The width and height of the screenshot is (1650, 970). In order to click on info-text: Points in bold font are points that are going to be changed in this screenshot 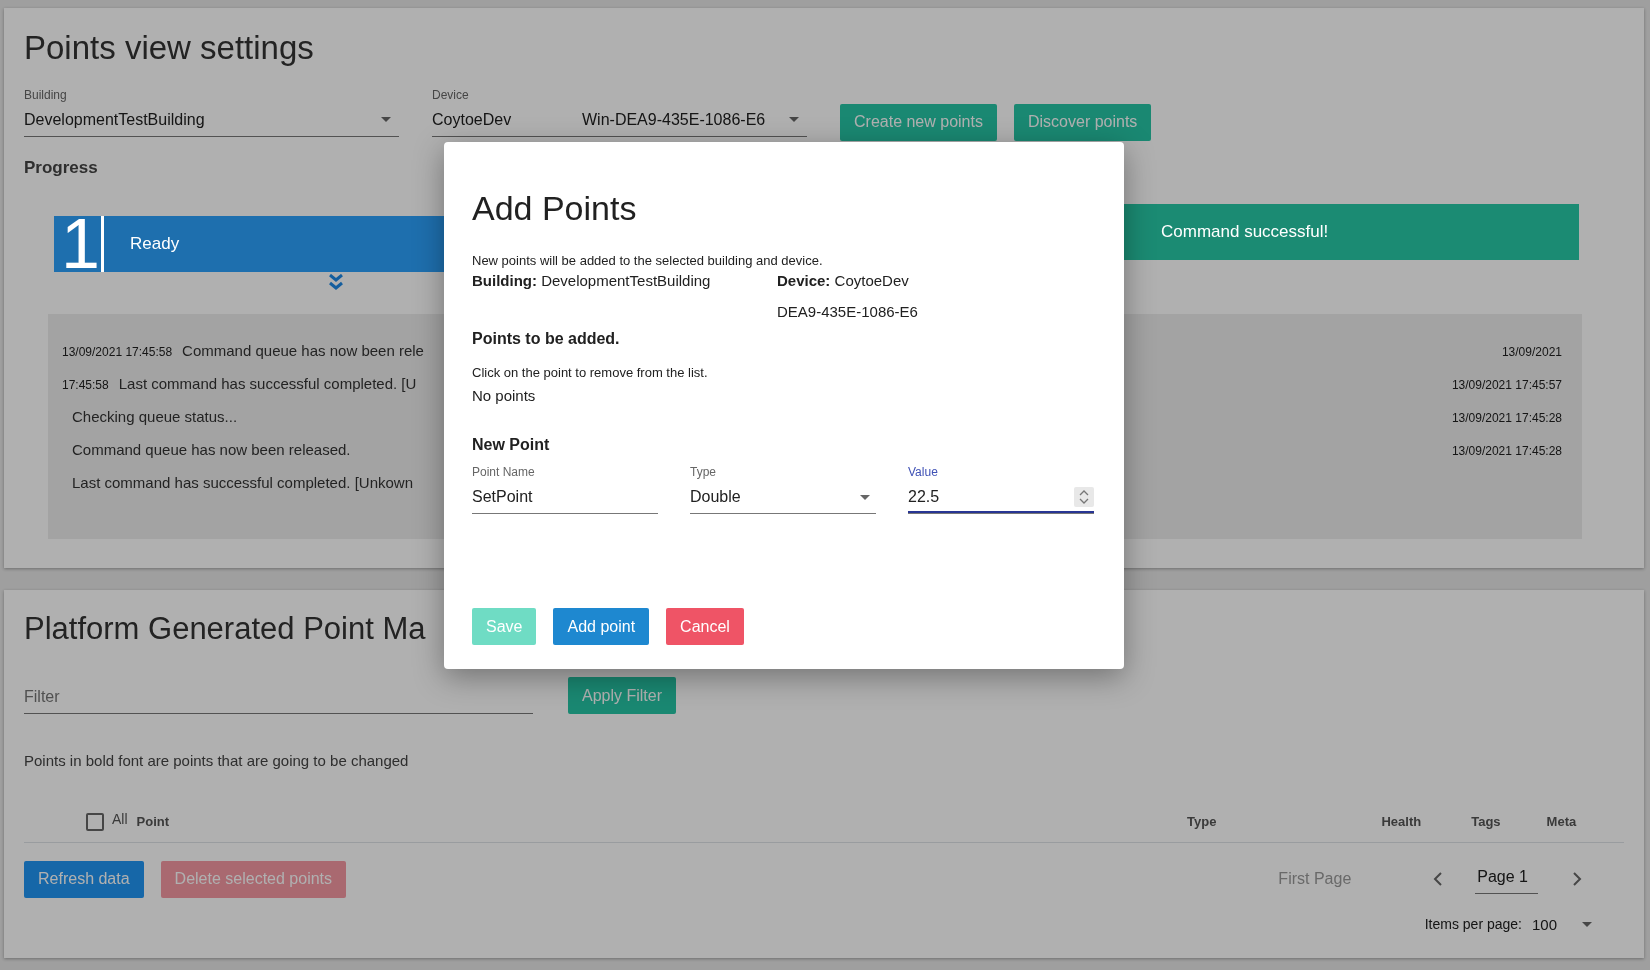, I will do `click(217, 761)`.